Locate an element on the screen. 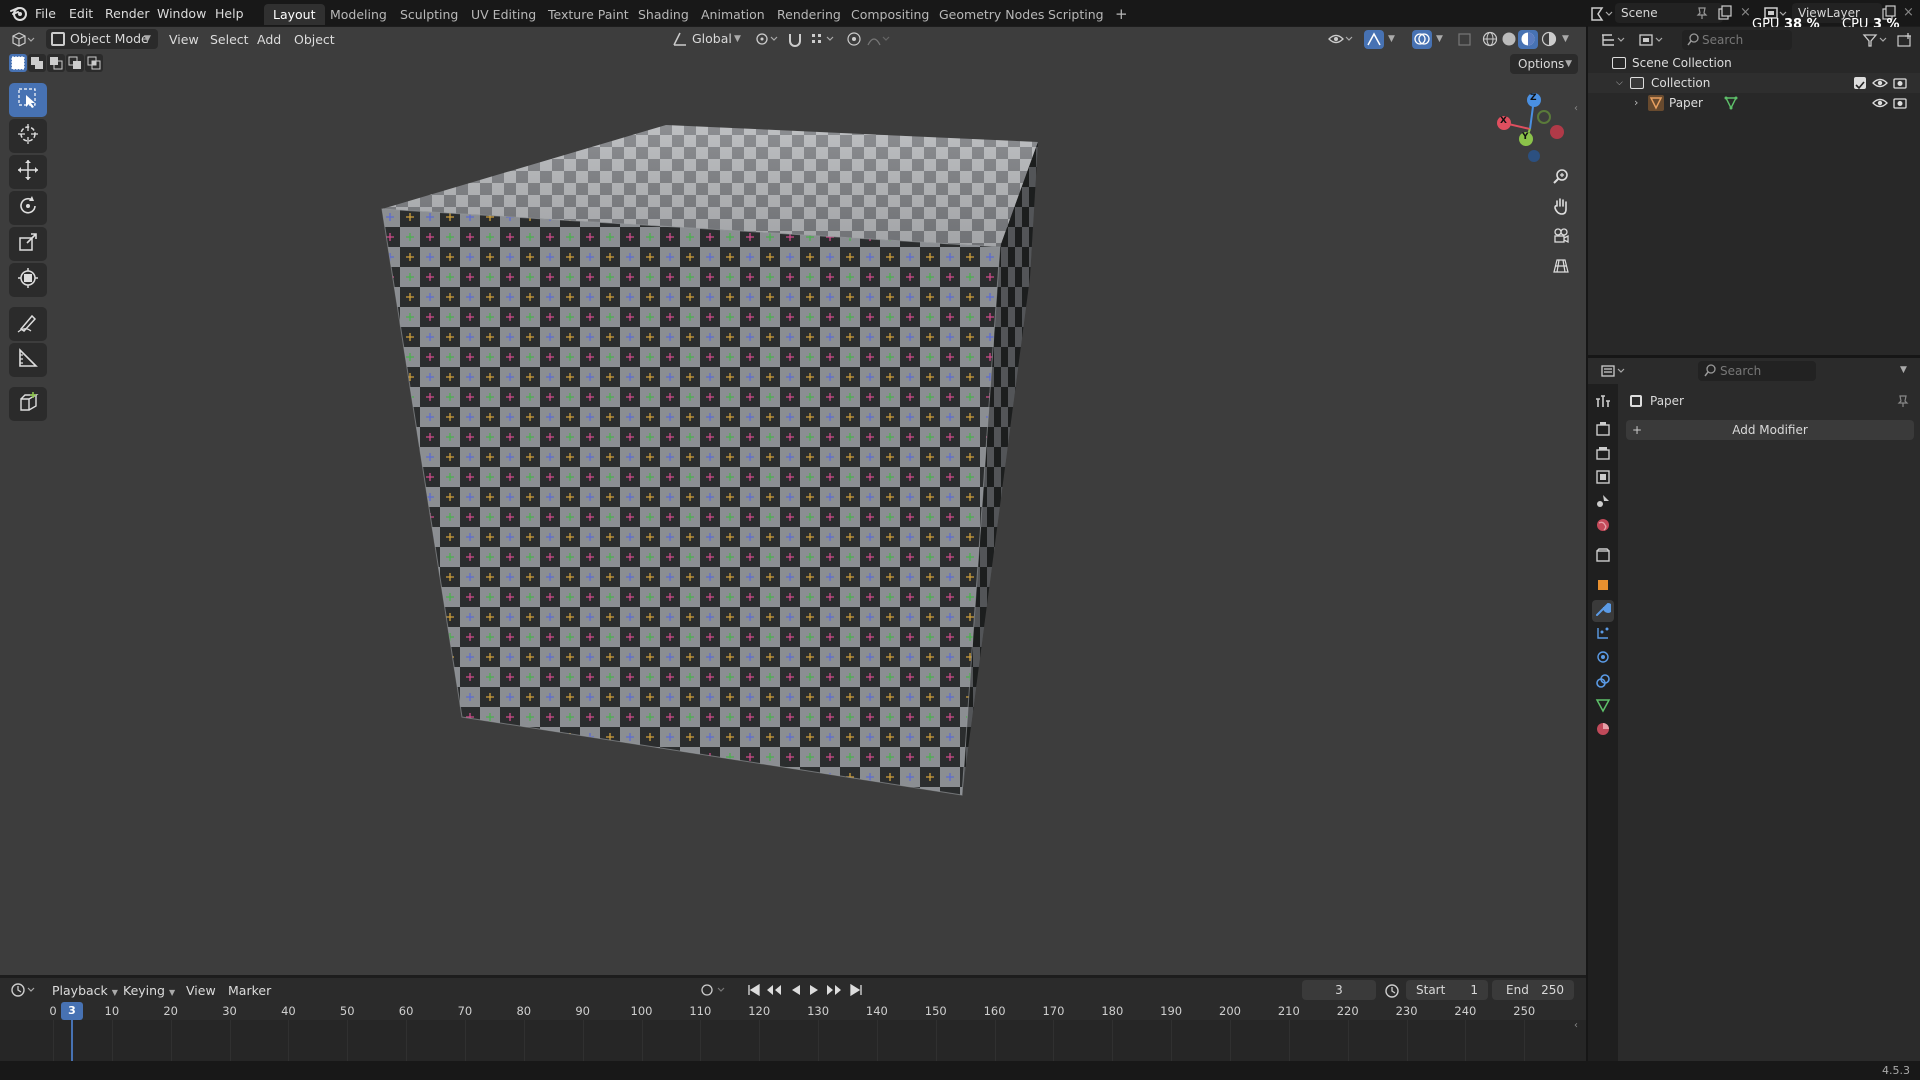  tab-tool is located at coordinates (1603, 403).